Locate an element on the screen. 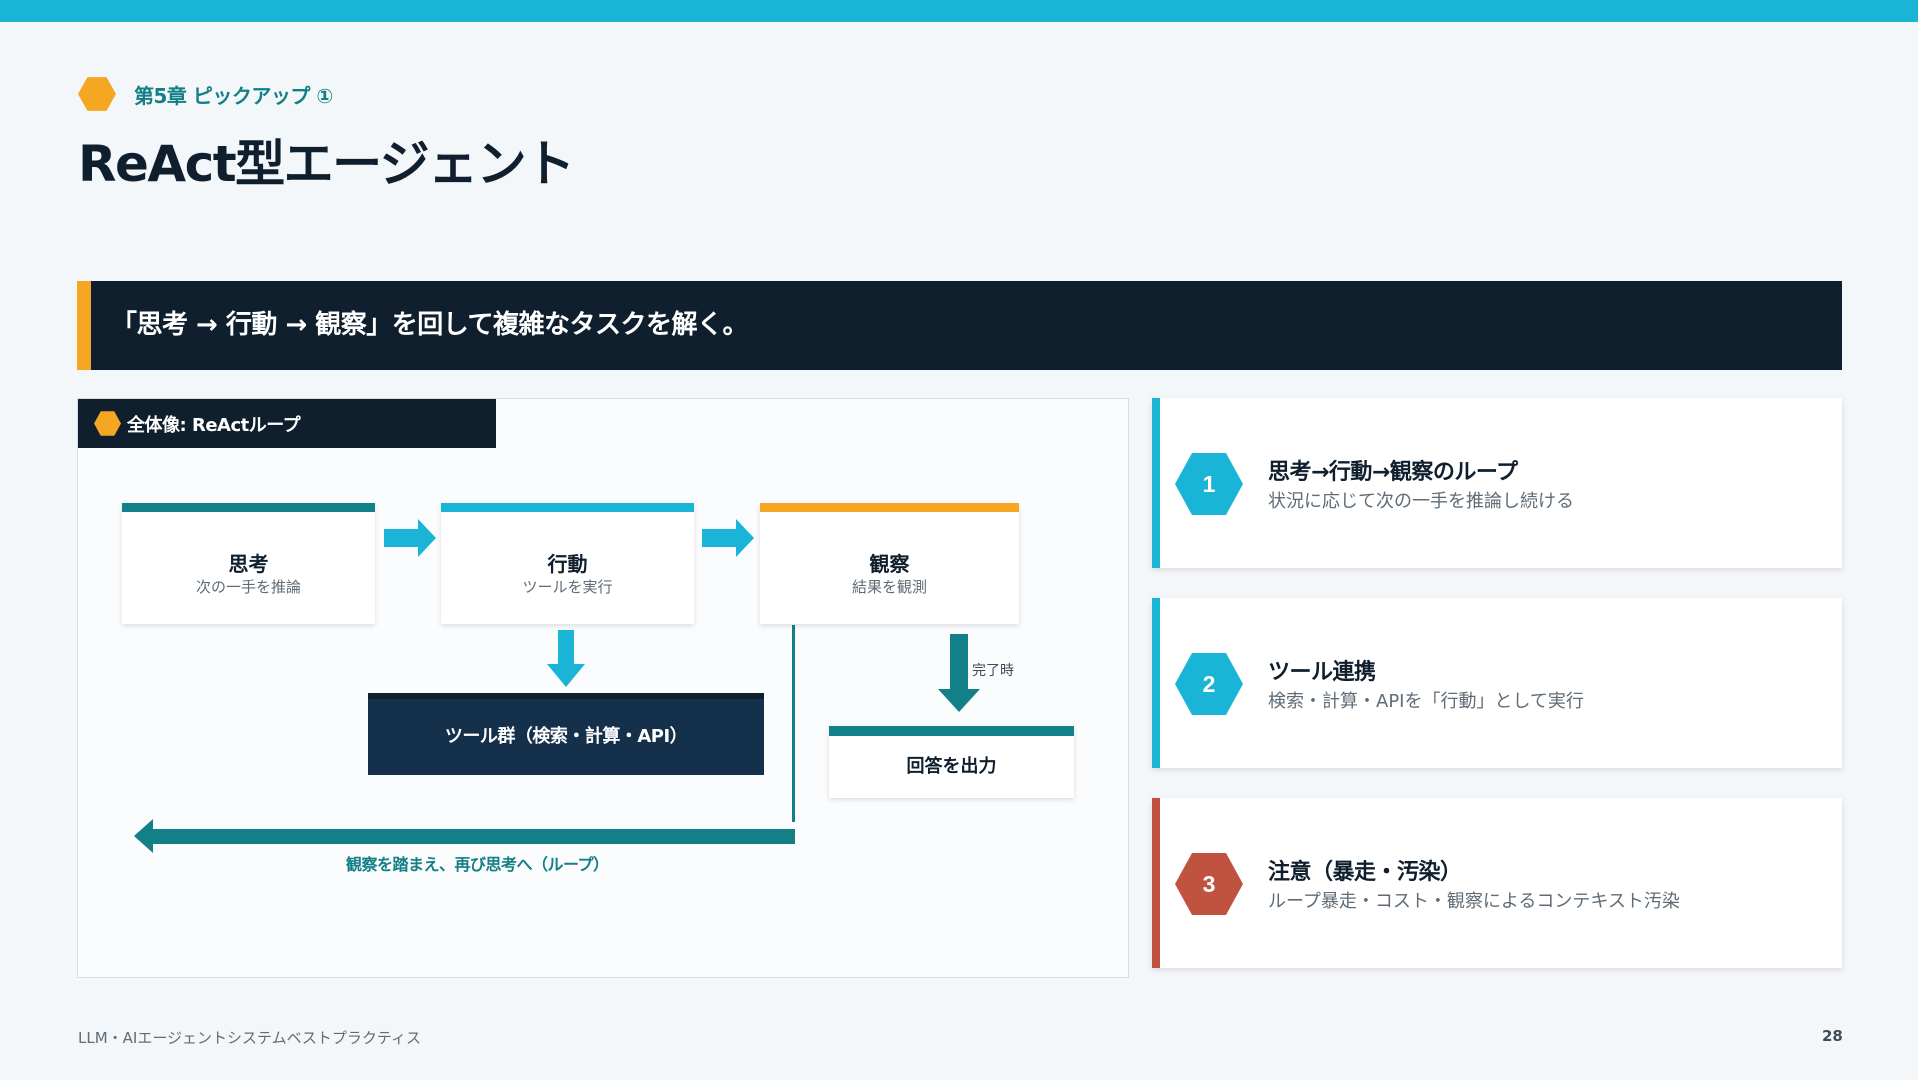 The width and height of the screenshot is (1918, 1080). arrow-act-to-observe is located at coordinates (728, 538).